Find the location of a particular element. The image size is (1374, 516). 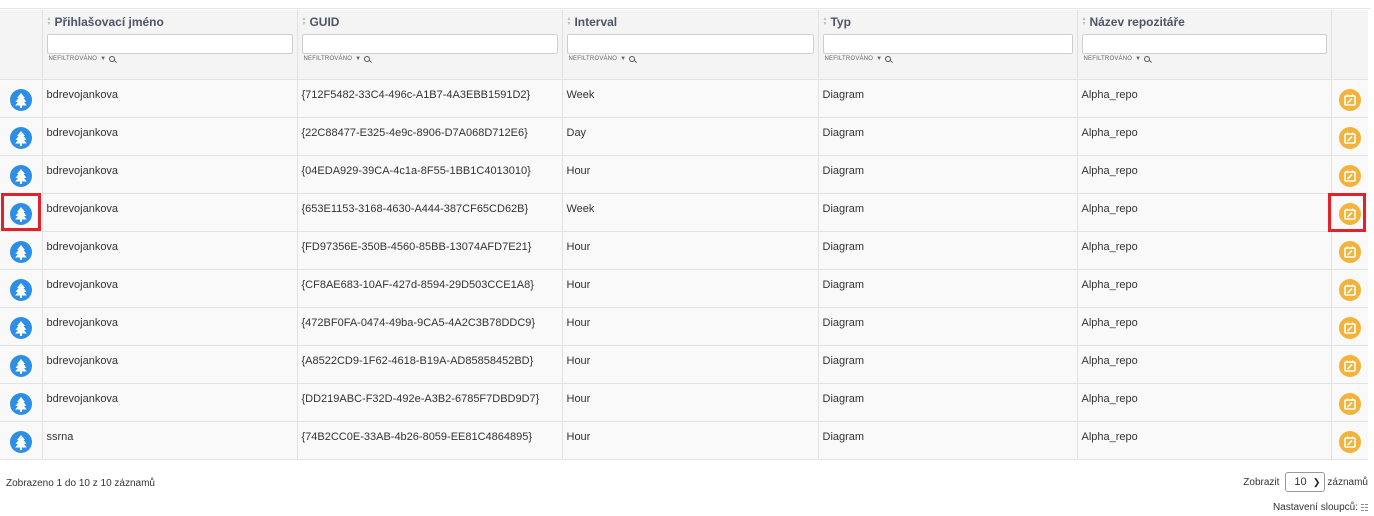

column-title: ▲ ▼ Typ is located at coordinates (948, 20).